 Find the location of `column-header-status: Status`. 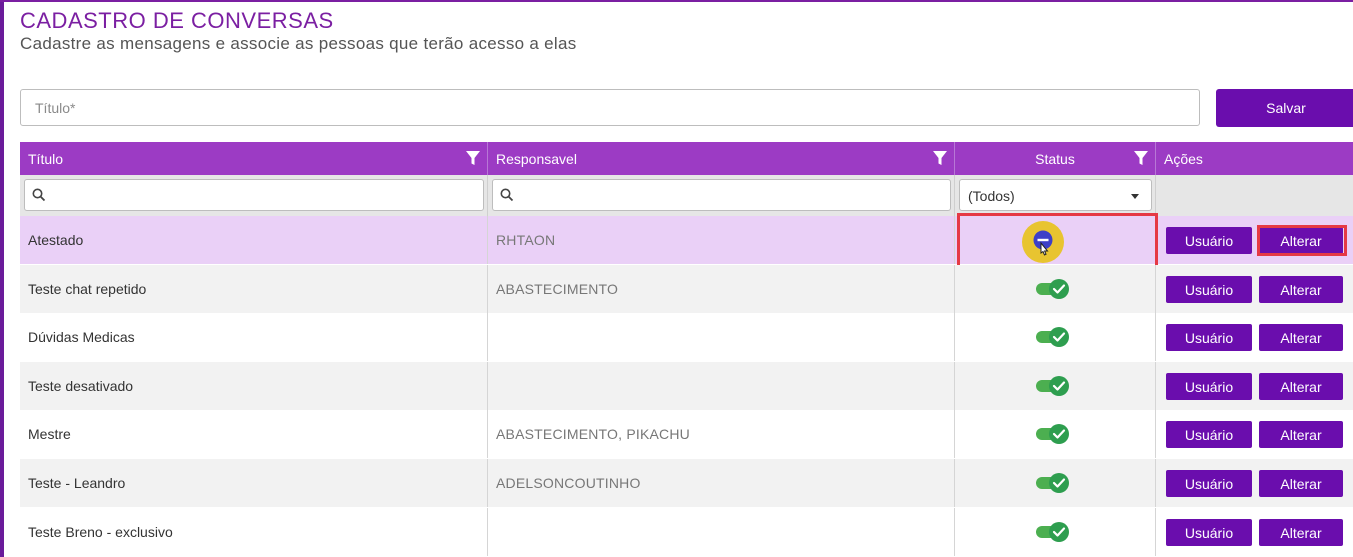

column-header-status: Status is located at coordinates (1055, 158).